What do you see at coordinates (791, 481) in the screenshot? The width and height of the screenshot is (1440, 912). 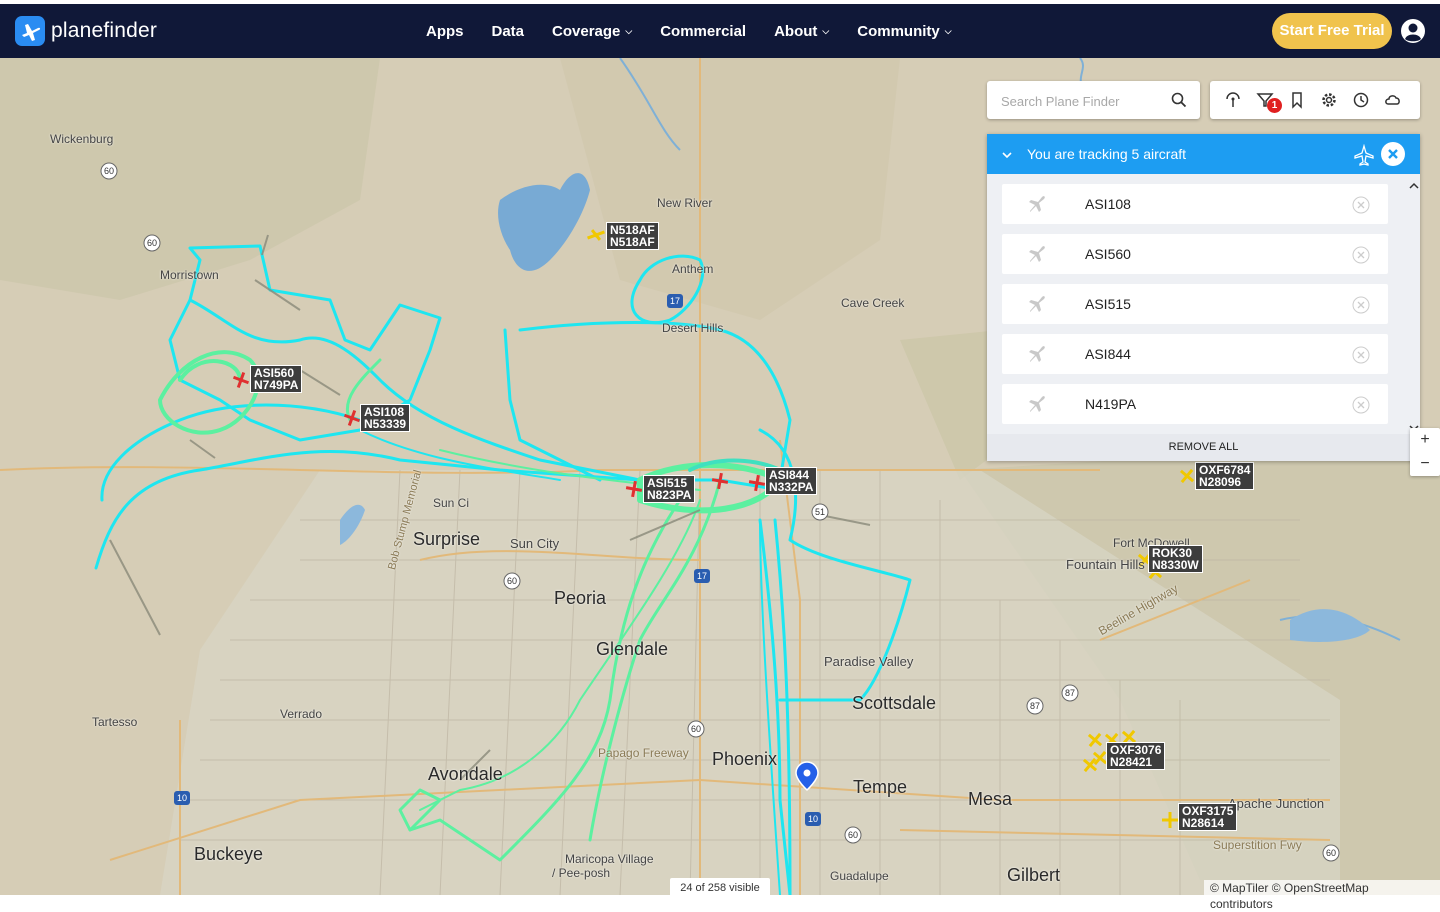 I see `aircraft-label-asi844: ASI844 N332PA` at bounding box center [791, 481].